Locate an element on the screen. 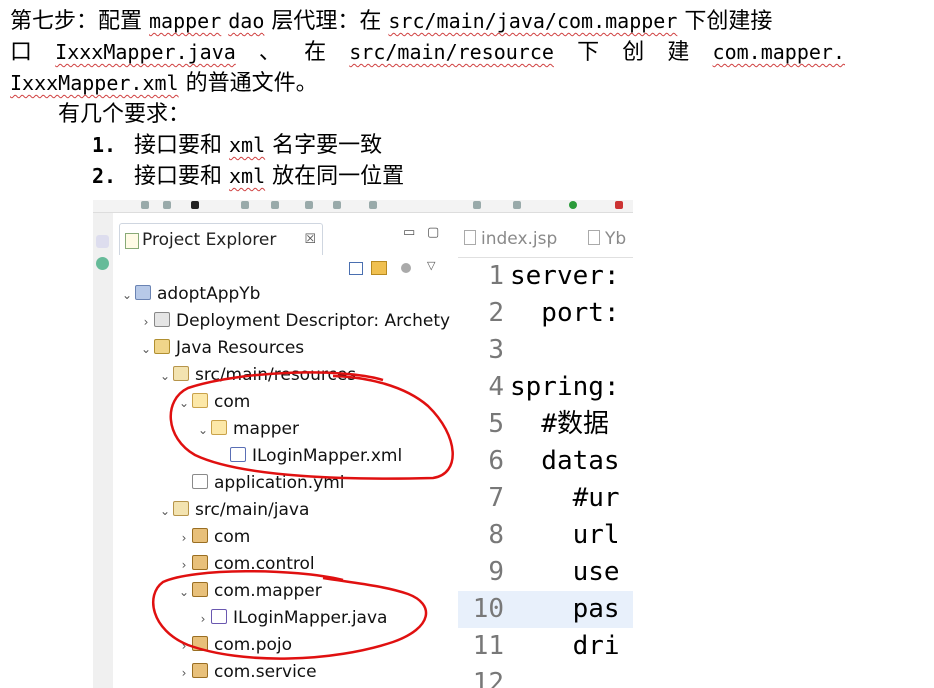 This screenshot has height=688, width=934. java-file-icon is located at coordinates (219, 616).